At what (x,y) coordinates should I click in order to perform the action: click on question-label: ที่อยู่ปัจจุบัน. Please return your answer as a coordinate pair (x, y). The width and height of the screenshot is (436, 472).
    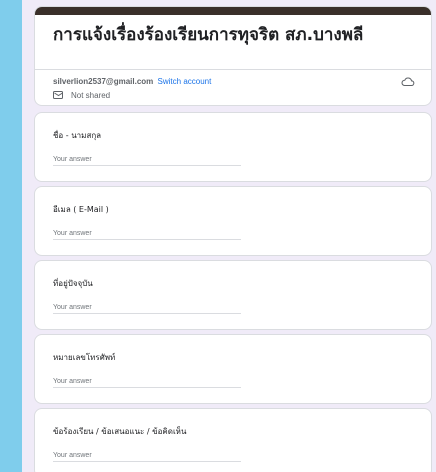
    Looking at the image, I should click on (73, 283).